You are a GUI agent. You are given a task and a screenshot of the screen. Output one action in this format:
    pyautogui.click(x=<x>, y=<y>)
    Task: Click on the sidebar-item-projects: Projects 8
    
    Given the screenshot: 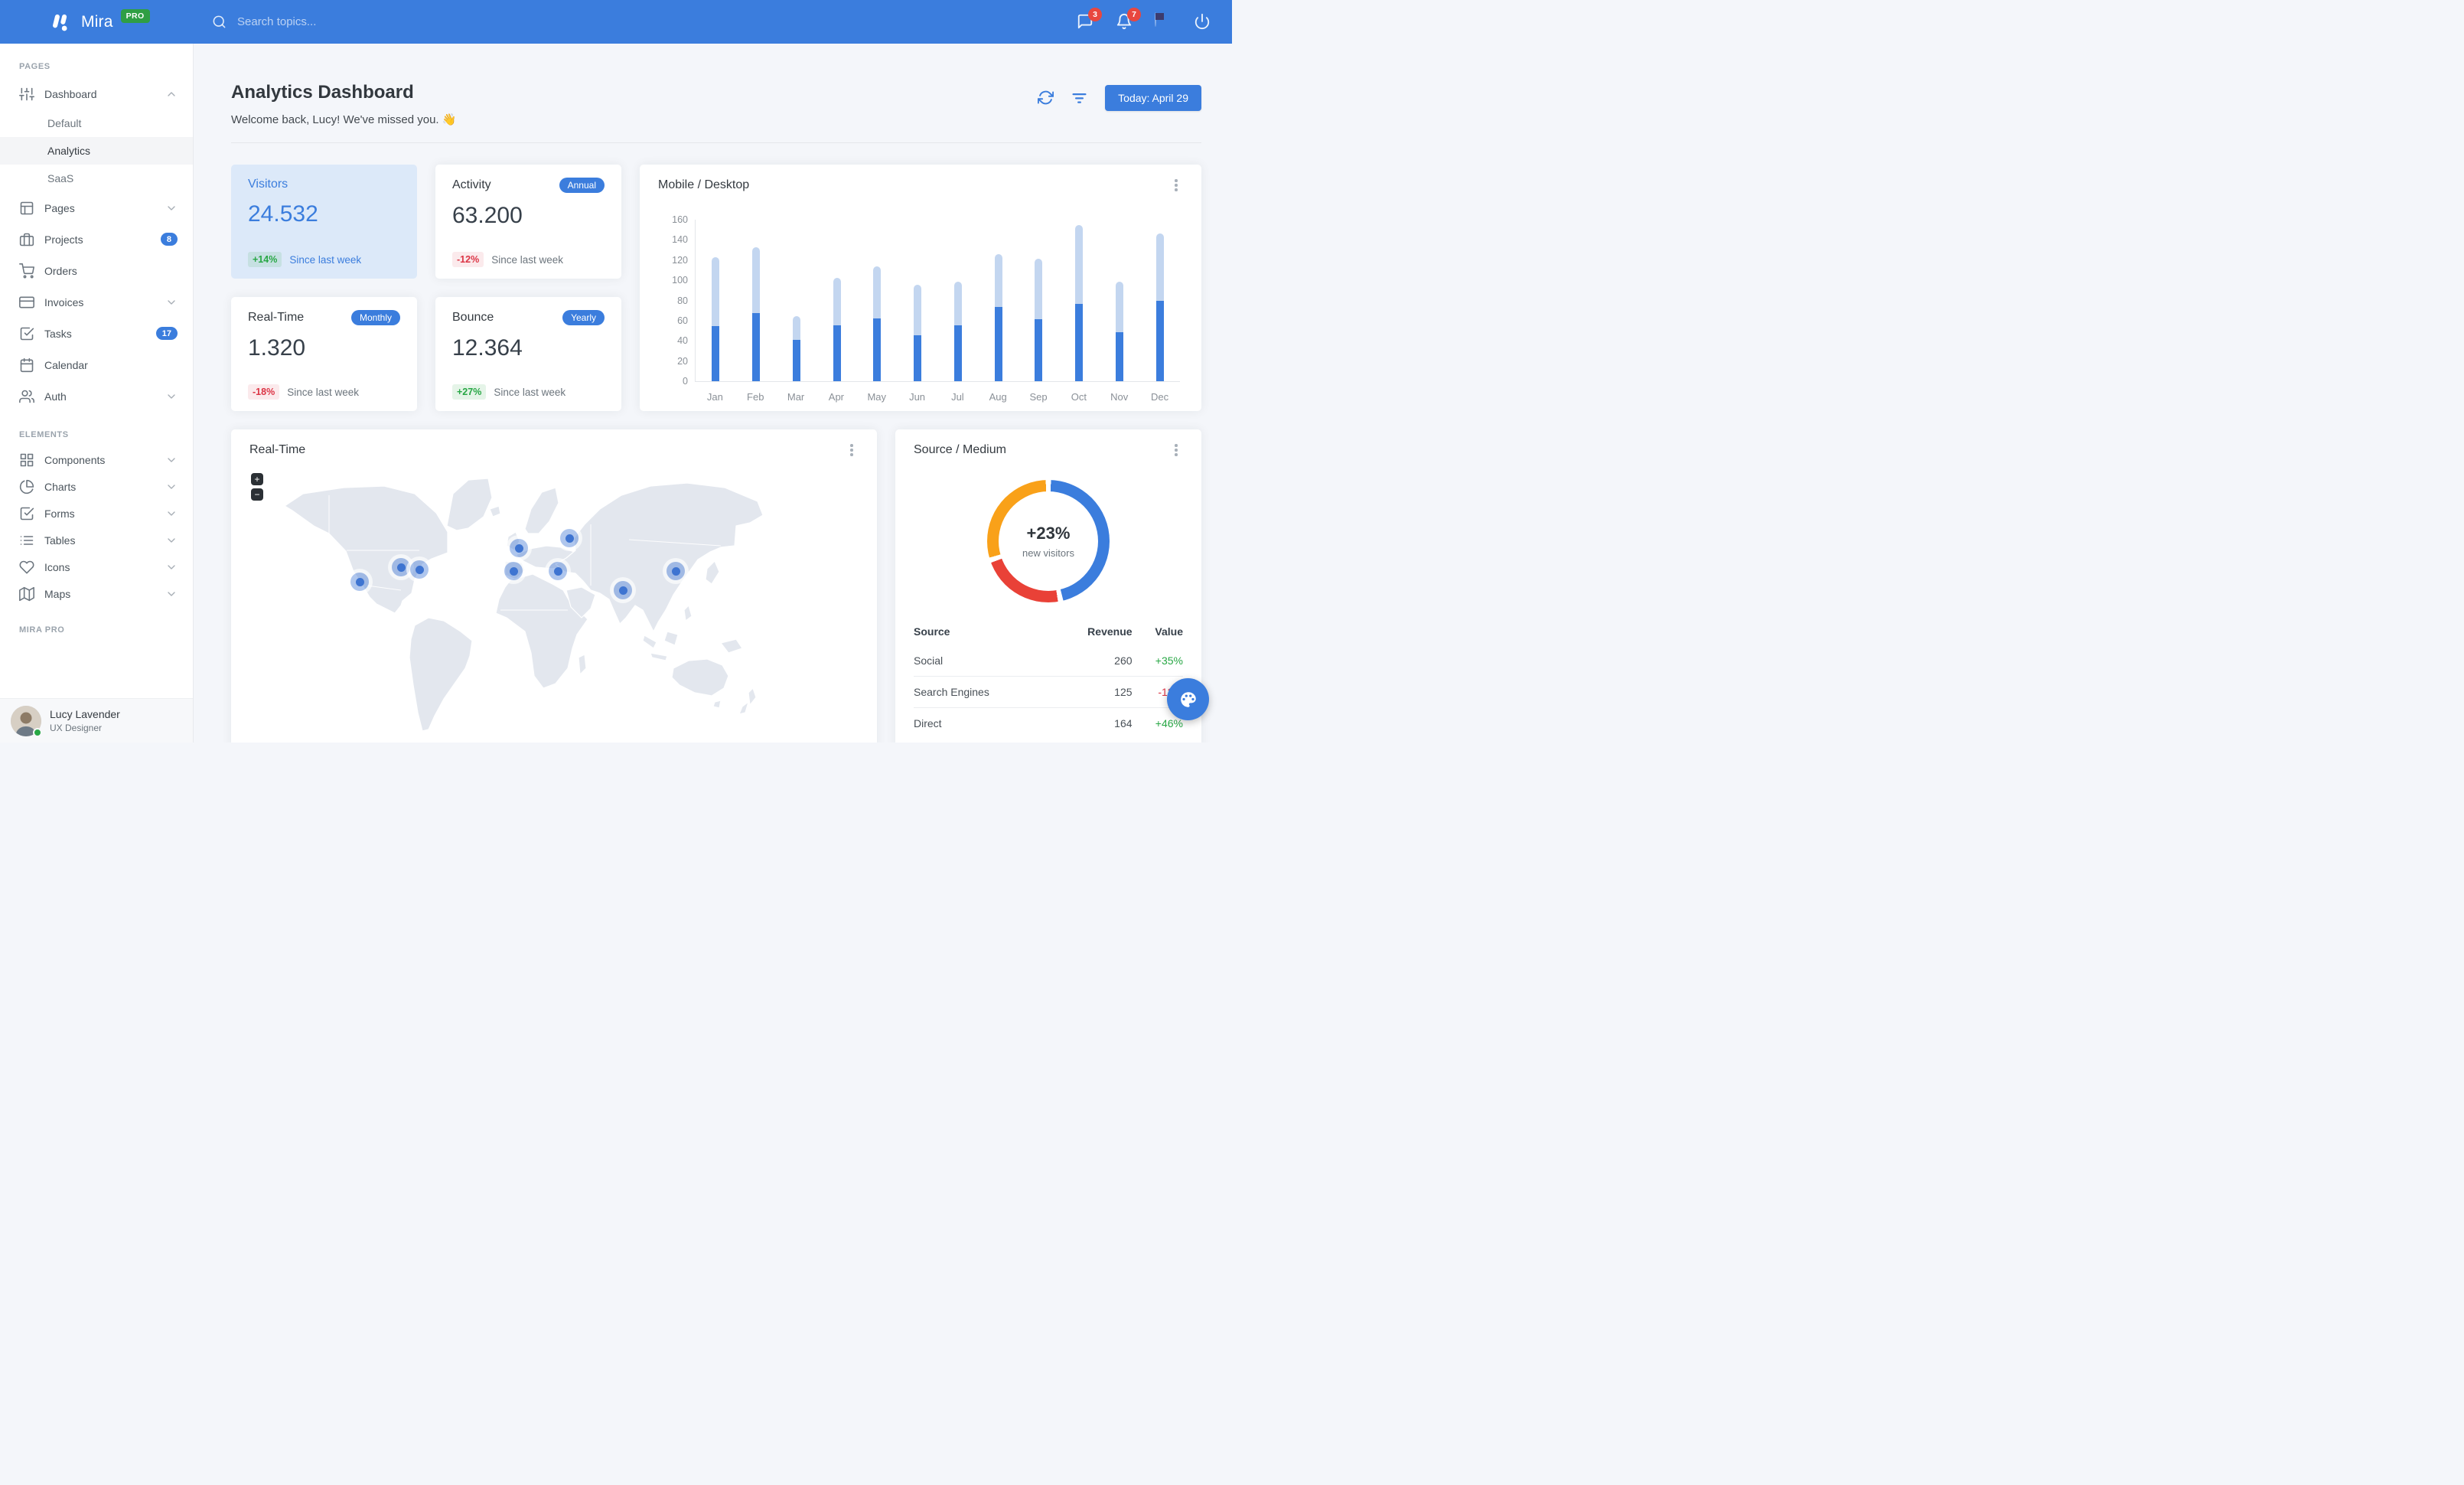 What is the action you would take?
    pyautogui.click(x=96, y=239)
    